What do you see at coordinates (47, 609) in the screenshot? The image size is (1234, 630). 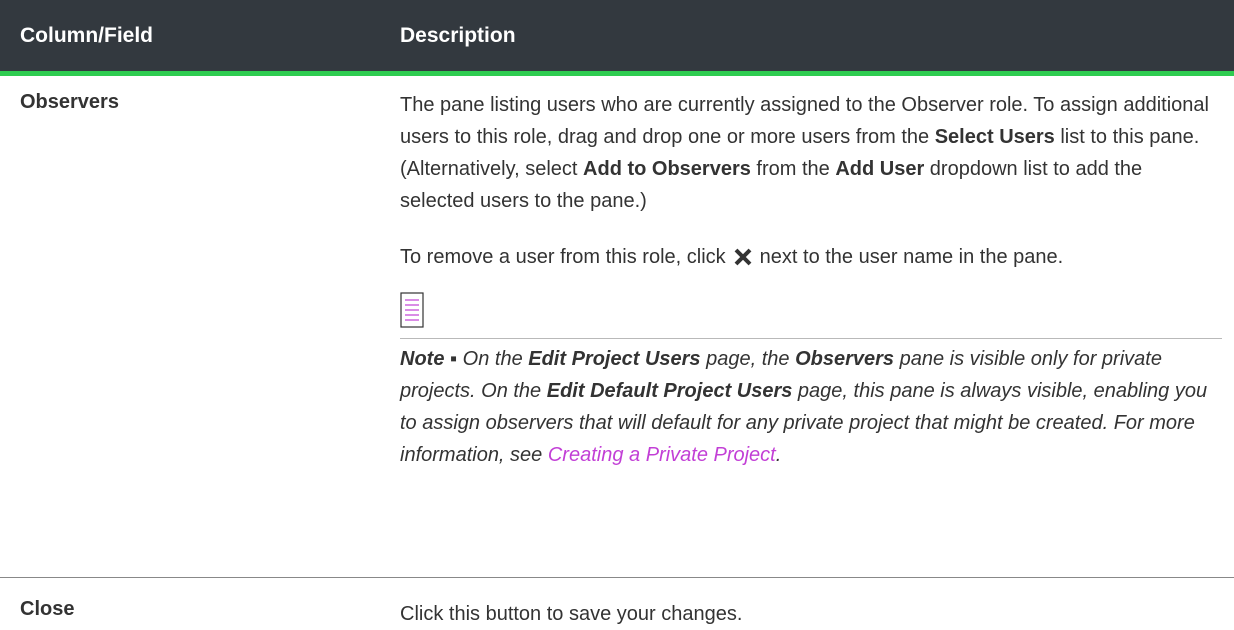 I see `field-name: Close` at bounding box center [47, 609].